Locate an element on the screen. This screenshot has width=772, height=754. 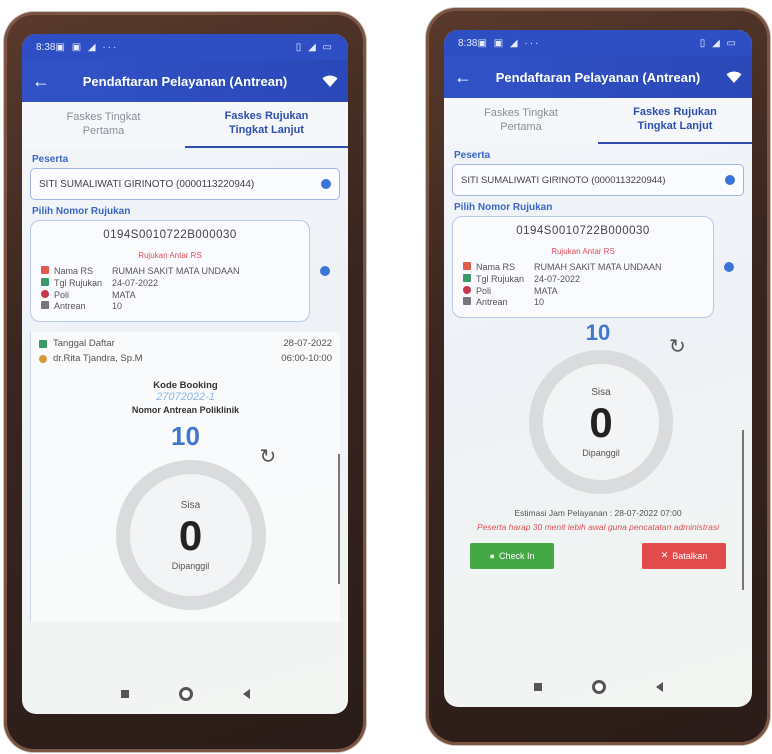
android-nav-bar is located at coordinates (185, 694).